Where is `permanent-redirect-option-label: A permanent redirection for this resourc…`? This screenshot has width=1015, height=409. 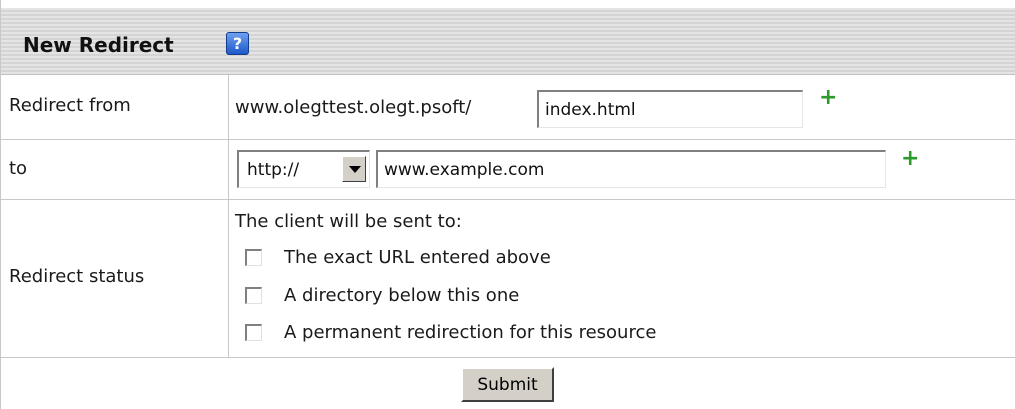 permanent-redirect-option-label: A permanent redirection for this resourc… is located at coordinates (470, 332).